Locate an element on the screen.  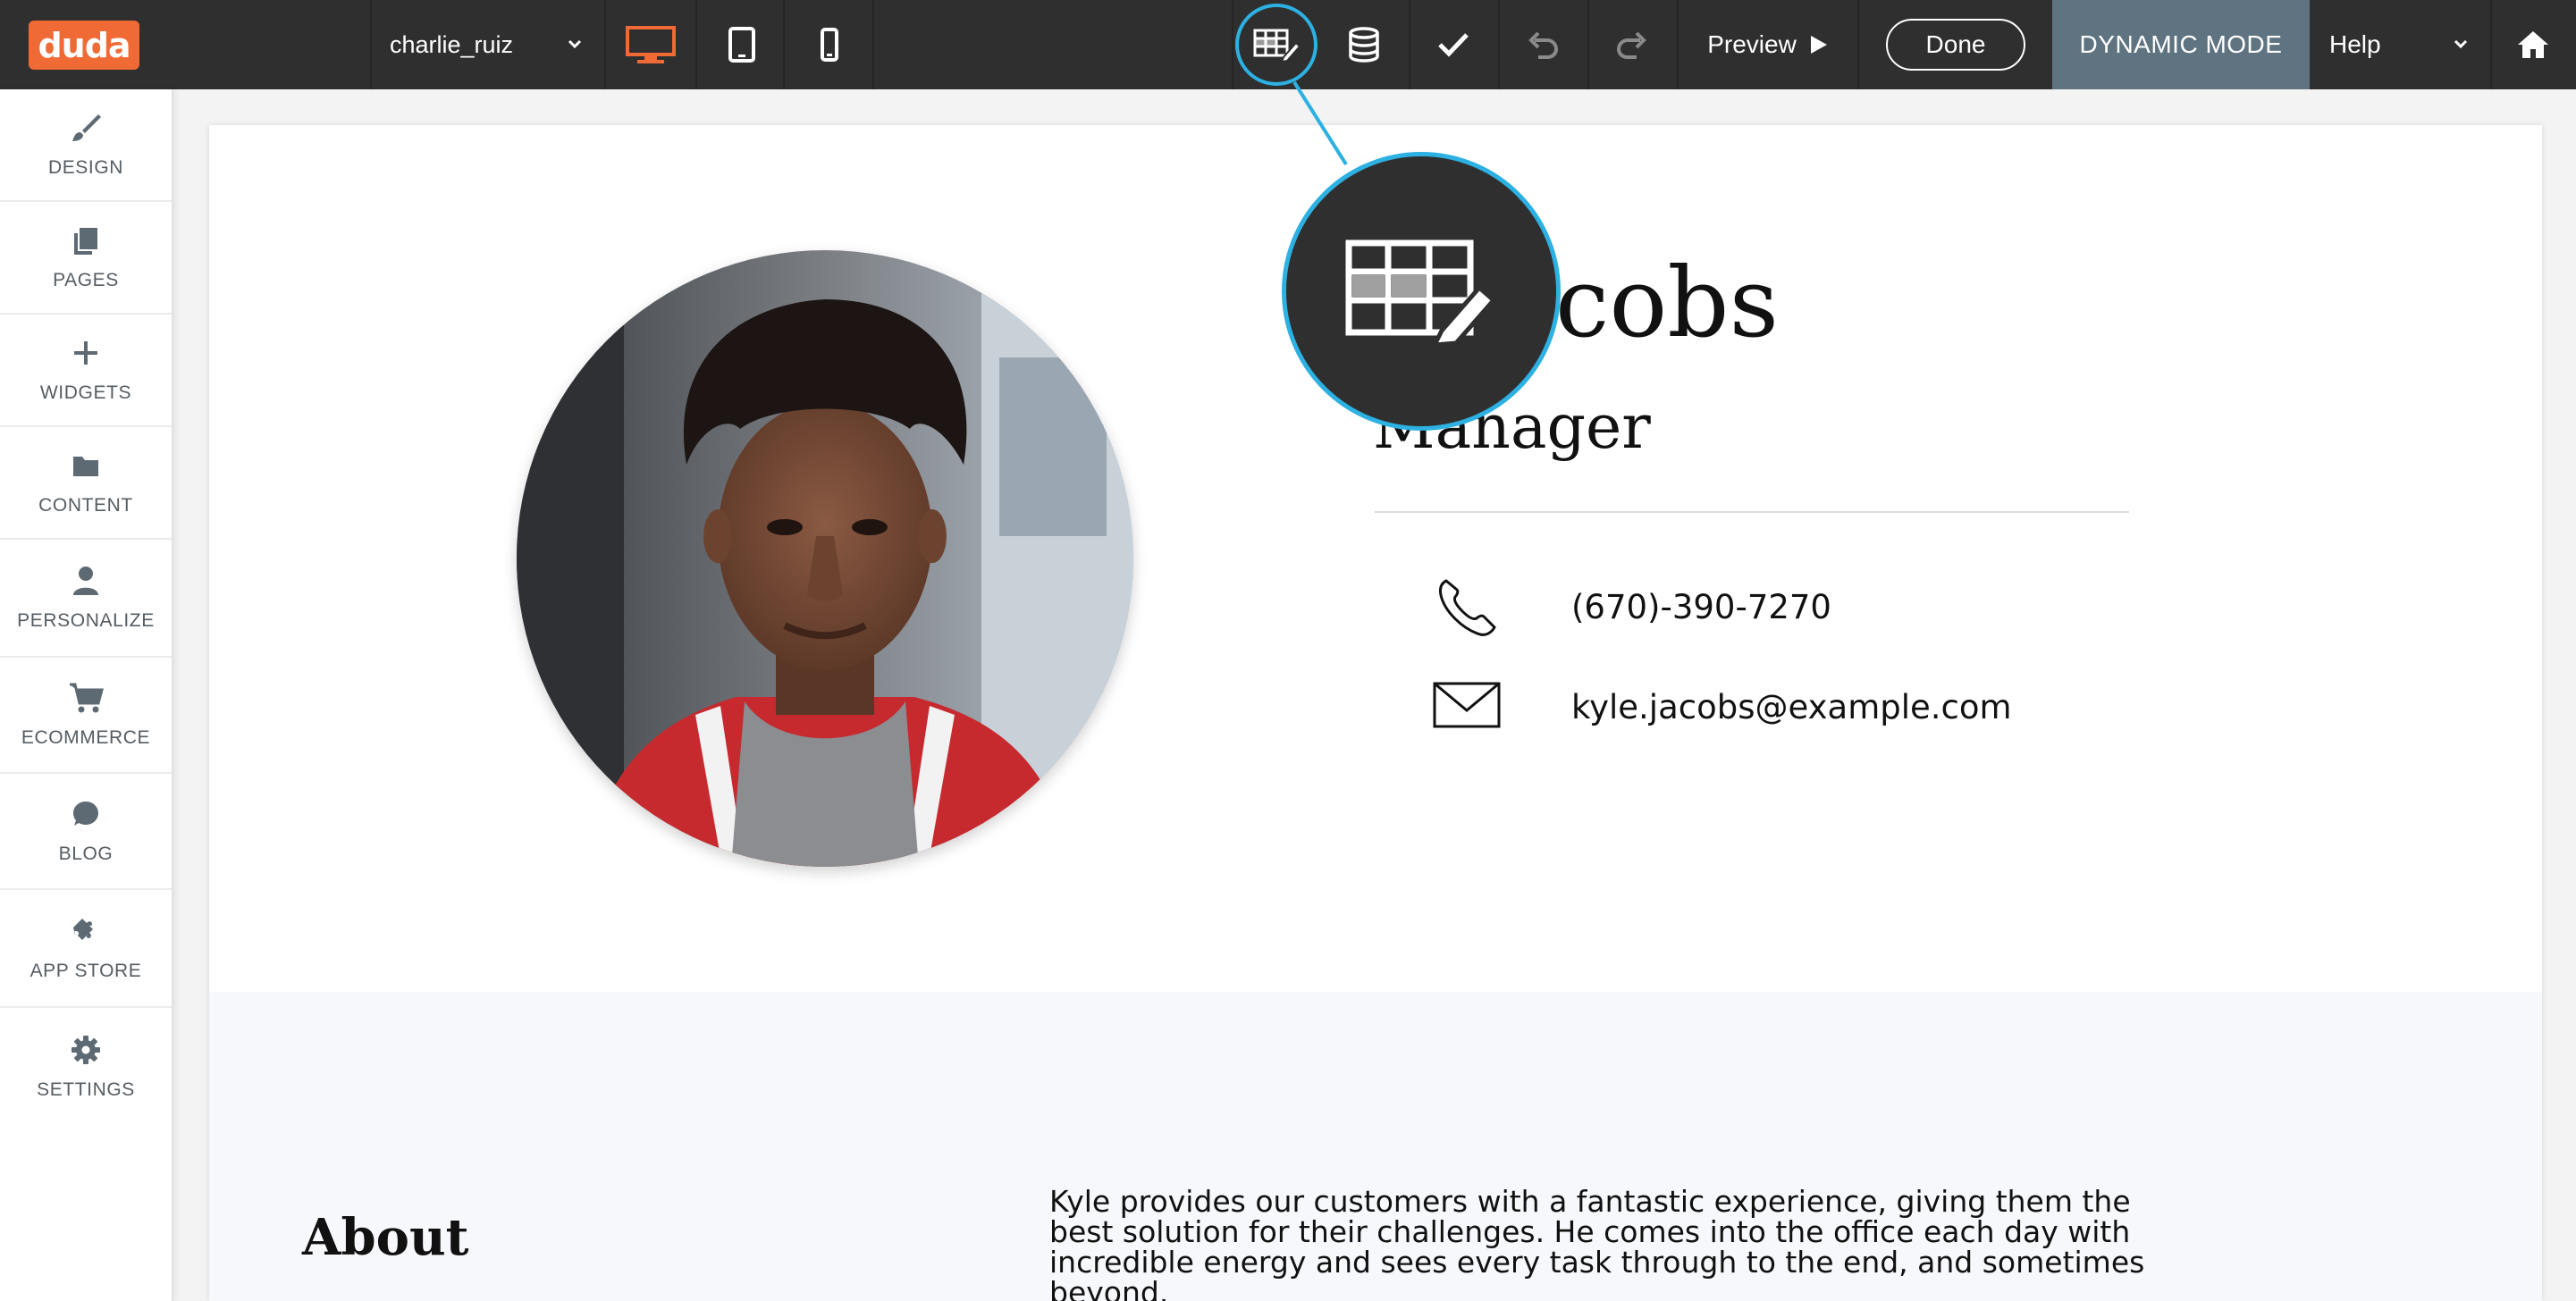
brush-icon is located at coordinates (86, 128).